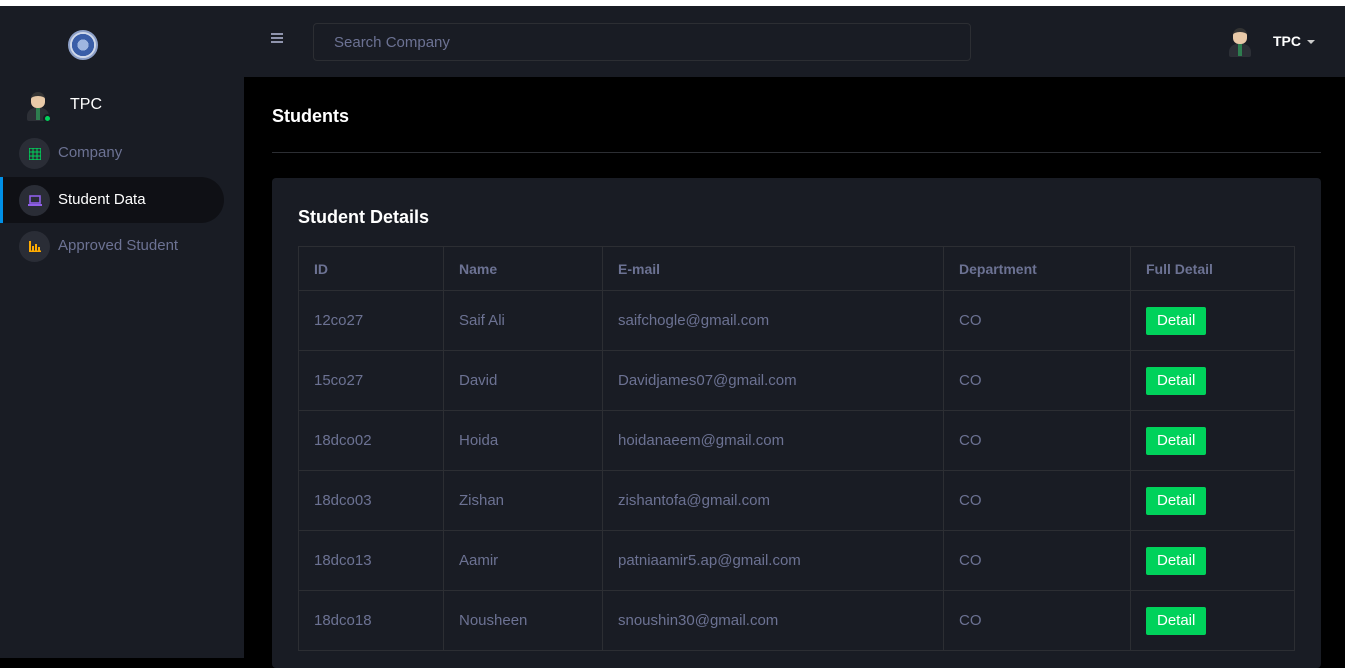 The width and height of the screenshot is (1345, 668). I want to click on cell-name: Aamir, so click(523, 560).